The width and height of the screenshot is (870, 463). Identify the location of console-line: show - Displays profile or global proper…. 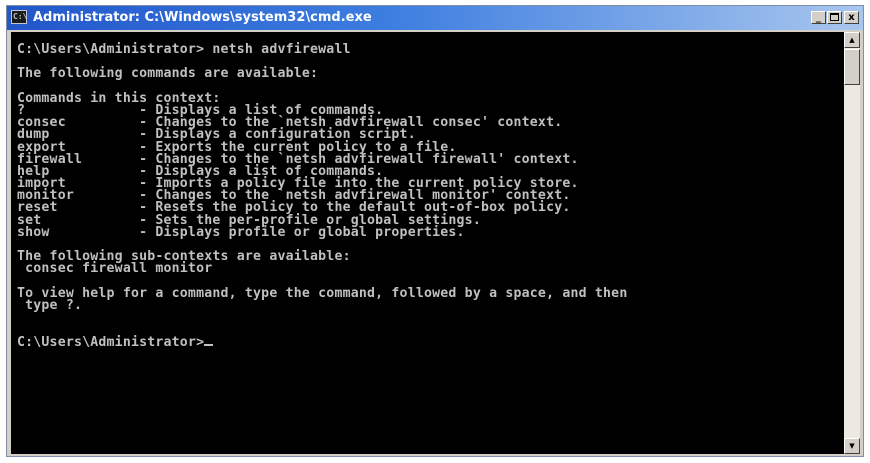
(241, 232).